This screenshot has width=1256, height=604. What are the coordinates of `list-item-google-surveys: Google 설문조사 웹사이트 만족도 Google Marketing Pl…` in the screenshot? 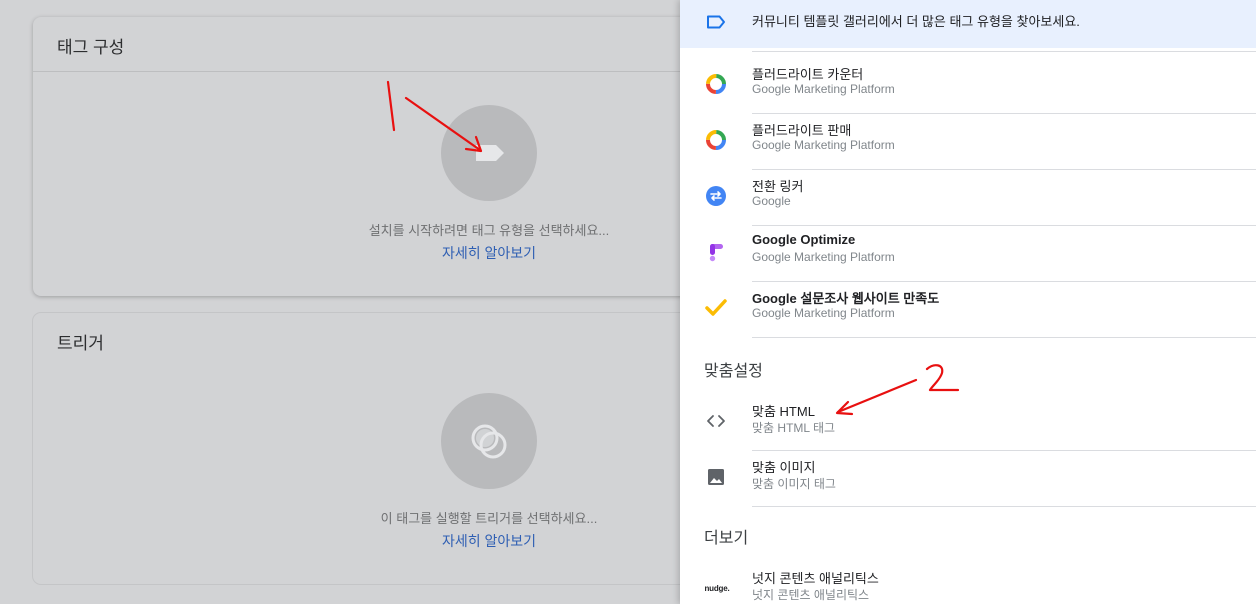 It's located at (968, 310).